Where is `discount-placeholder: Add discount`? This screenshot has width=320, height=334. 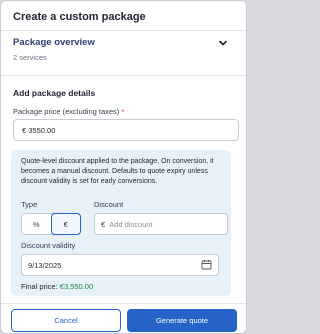
discount-placeholder: Add discount is located at coordinates (131, 224).